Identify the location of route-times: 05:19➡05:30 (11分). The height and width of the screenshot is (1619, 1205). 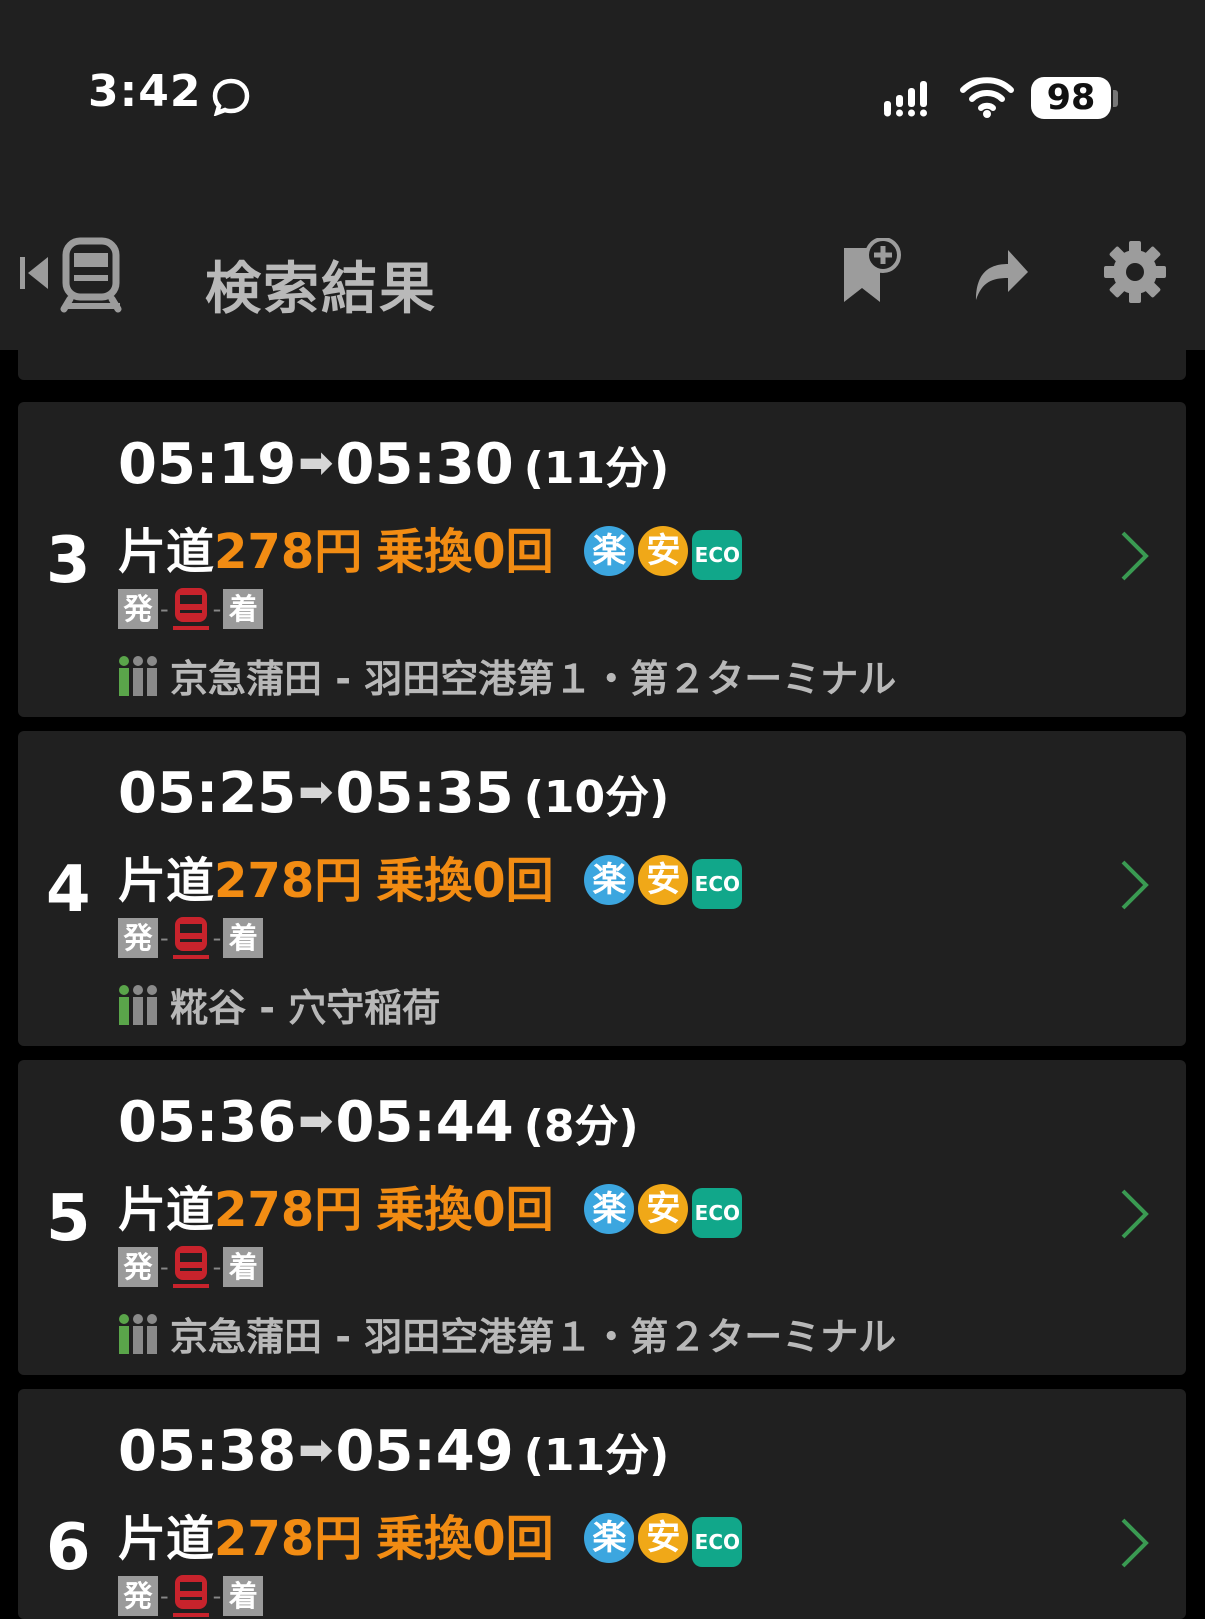
(393, 464).